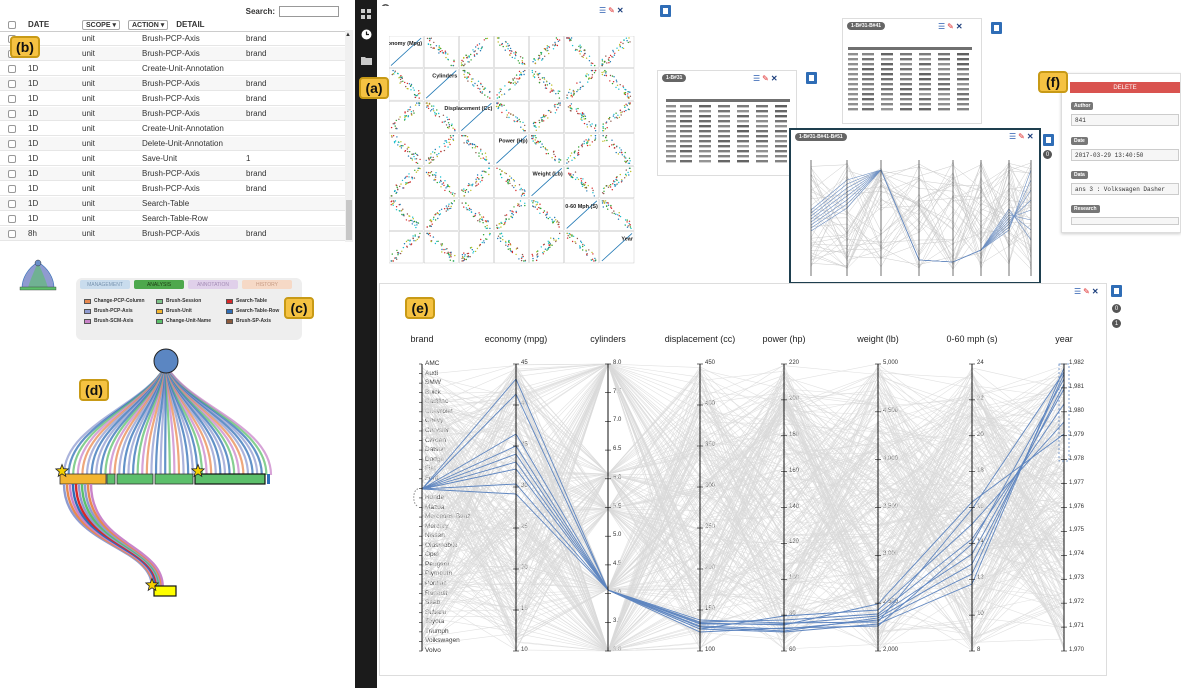 The image size is (1181, 688). I want to click on author-field: 841, so click(1125, 120).